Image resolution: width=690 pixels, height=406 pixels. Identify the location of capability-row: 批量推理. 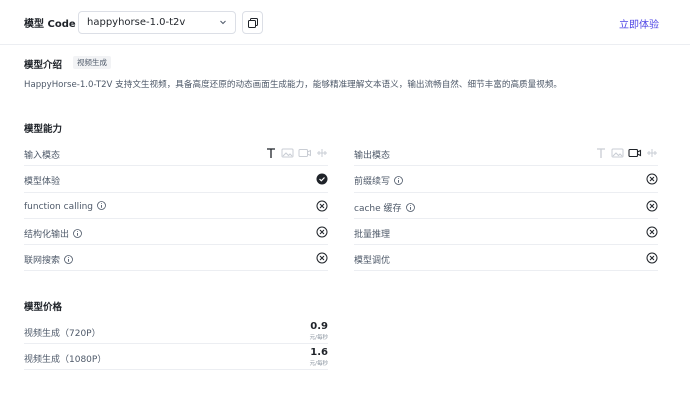
(506, 232).